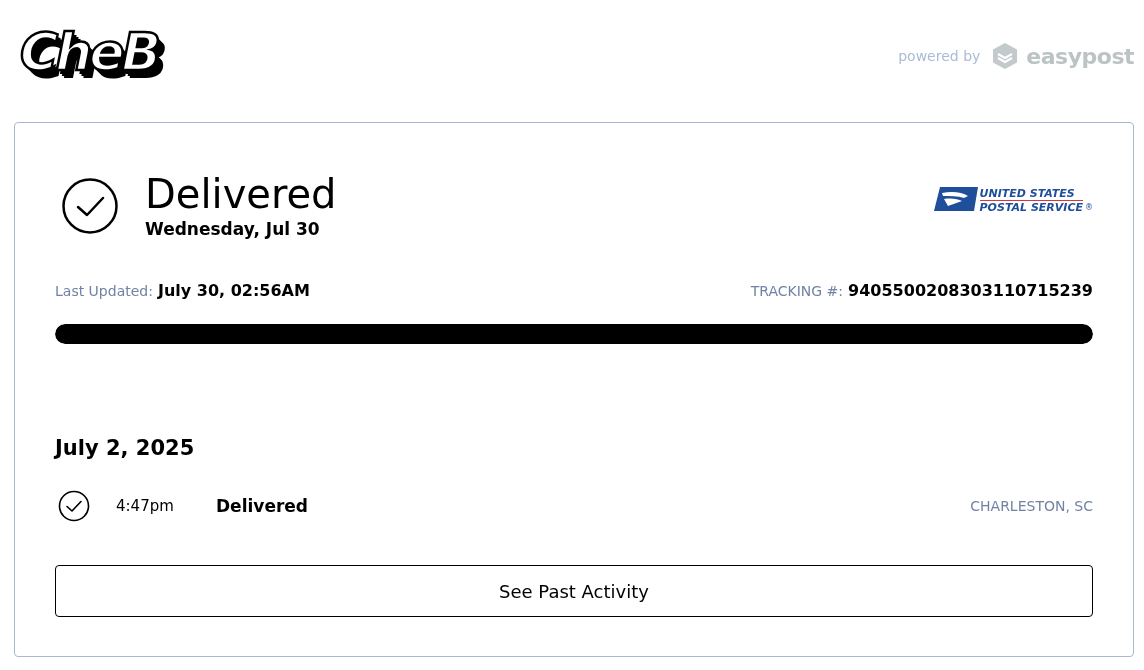 The image size is (1144, 670). I want to click on tracking-number-label: TRACKING #:, so click(797, 291).